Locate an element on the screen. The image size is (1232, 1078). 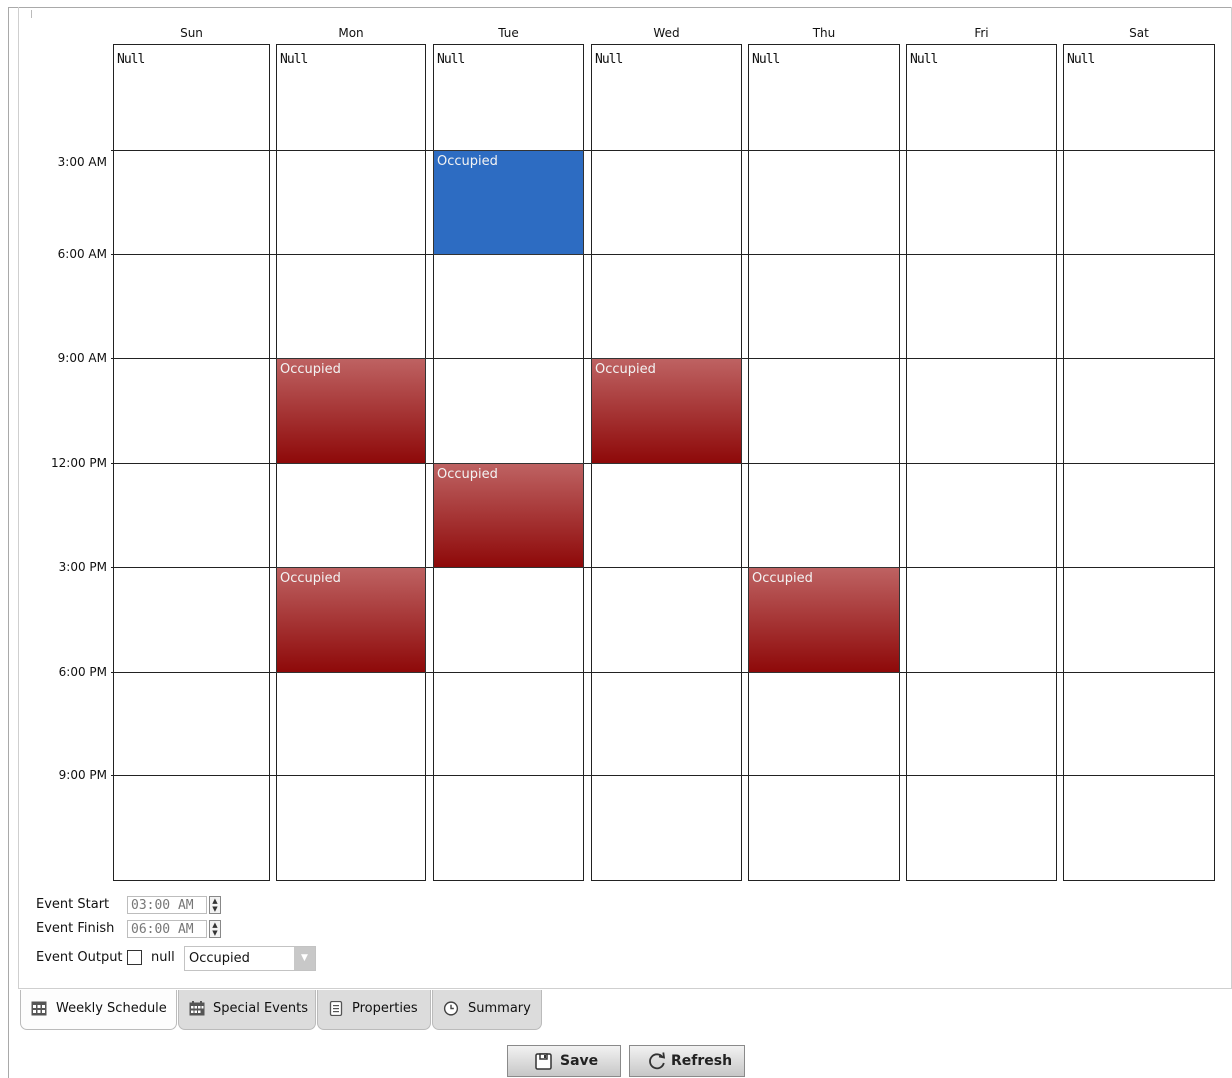
event-finish-input: 06:00 AM is located at coordinates (167, 929).